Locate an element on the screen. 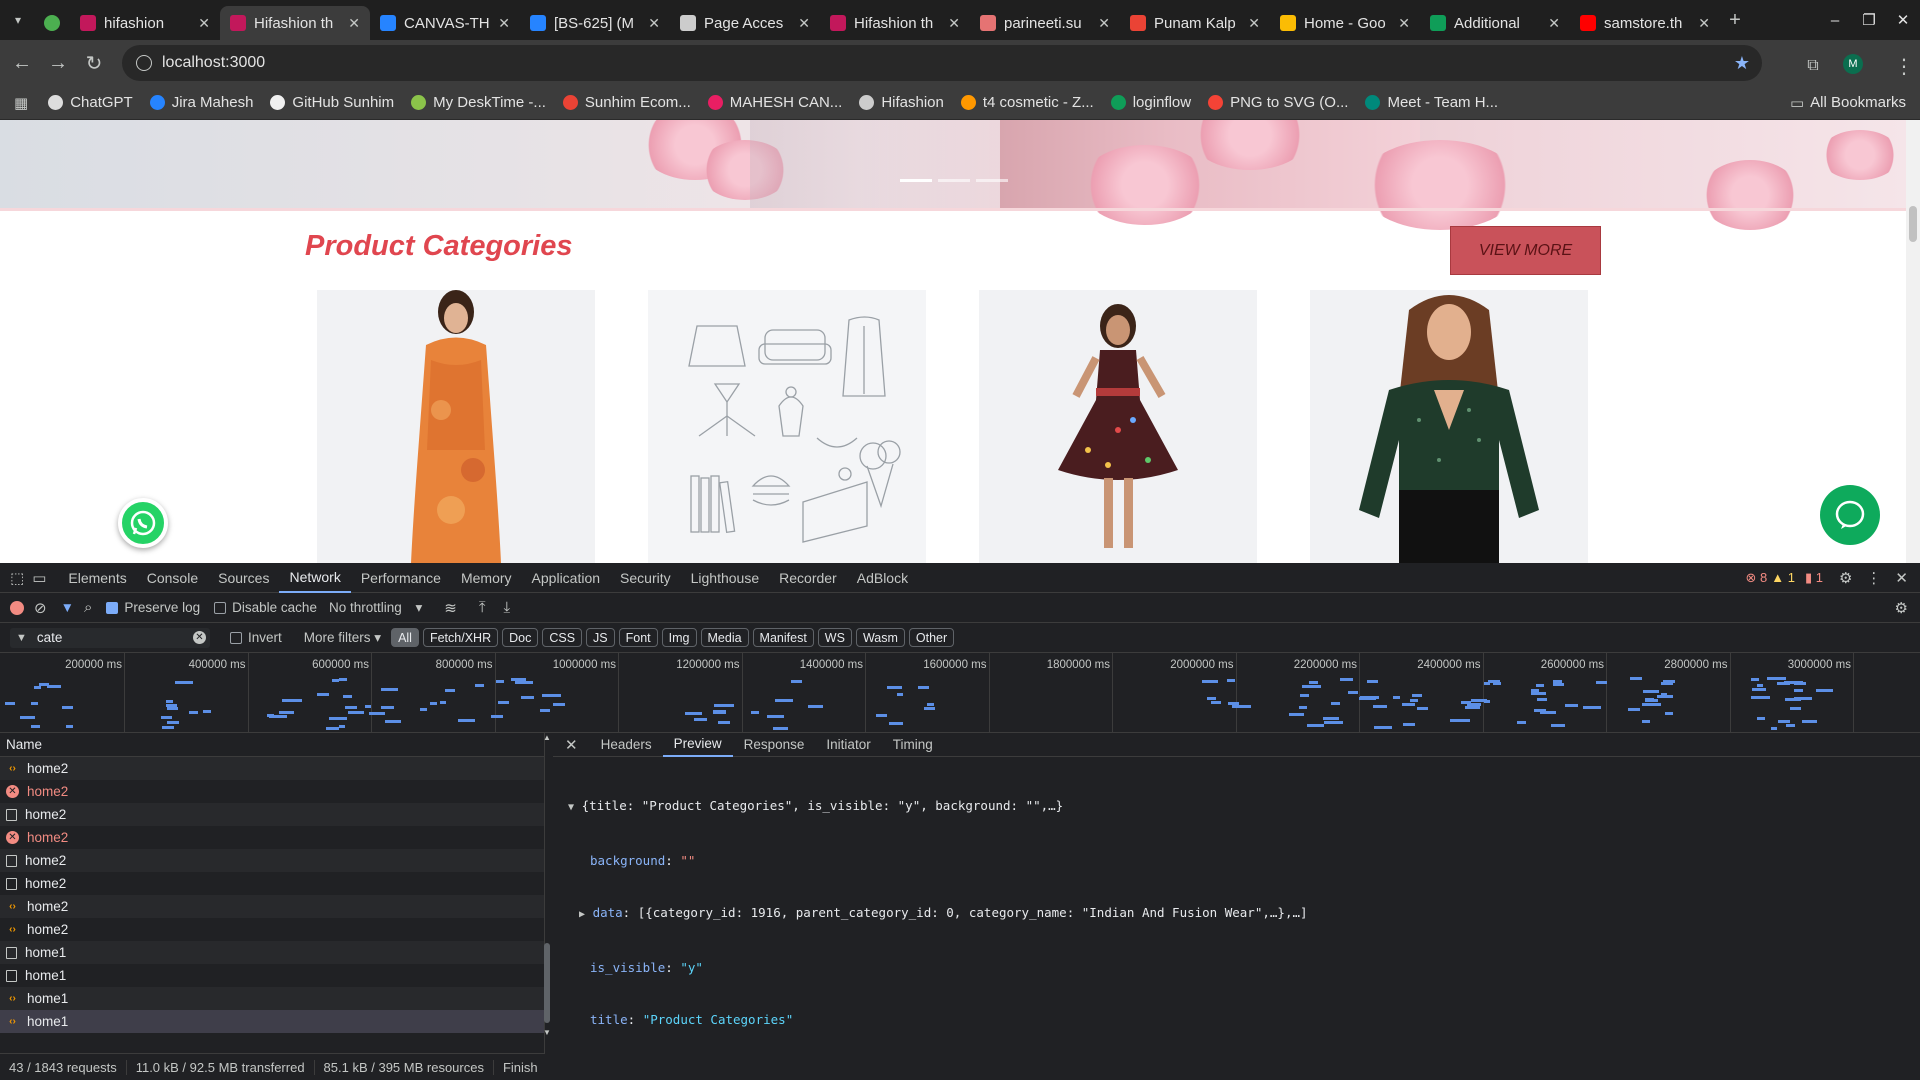 The width and height of the screenshot is (1920, 1080). preview-visible-row: is_visible: "y" is located at coordinates (1244, 968).